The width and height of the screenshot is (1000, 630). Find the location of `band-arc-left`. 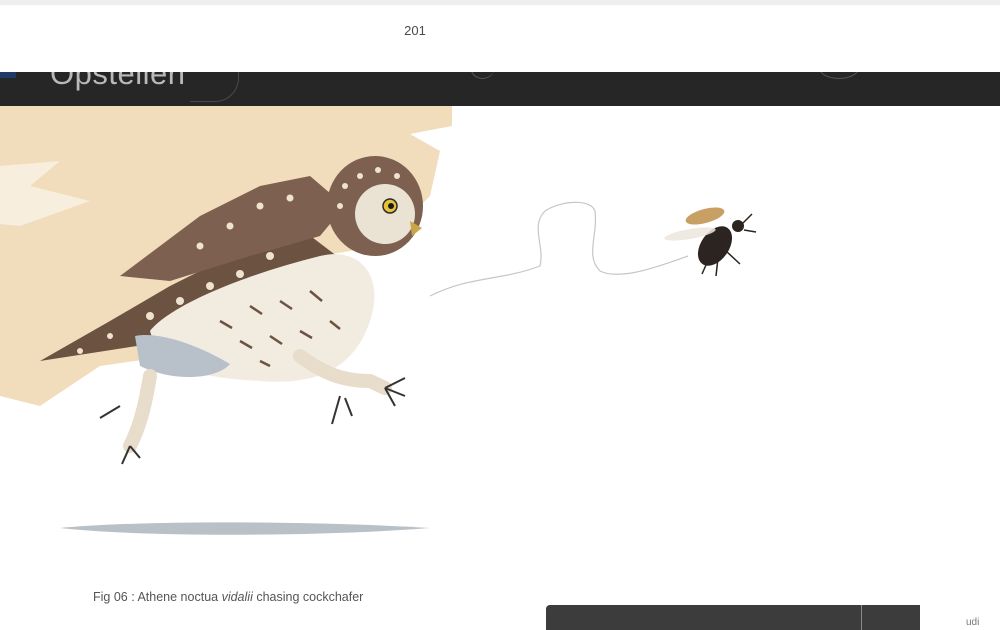

band-arc-left is located at coordinates (482, 75).